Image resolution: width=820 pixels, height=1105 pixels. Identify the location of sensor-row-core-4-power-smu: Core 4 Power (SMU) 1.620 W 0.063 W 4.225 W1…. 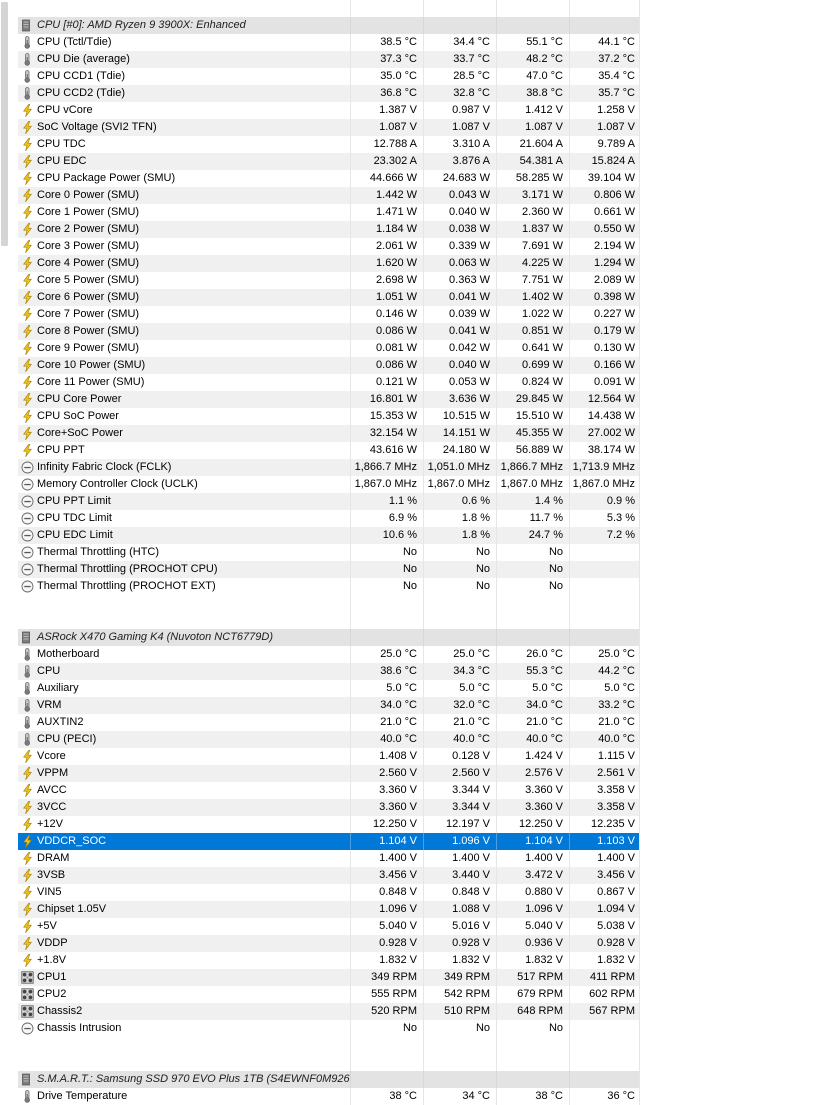
(329, 263).